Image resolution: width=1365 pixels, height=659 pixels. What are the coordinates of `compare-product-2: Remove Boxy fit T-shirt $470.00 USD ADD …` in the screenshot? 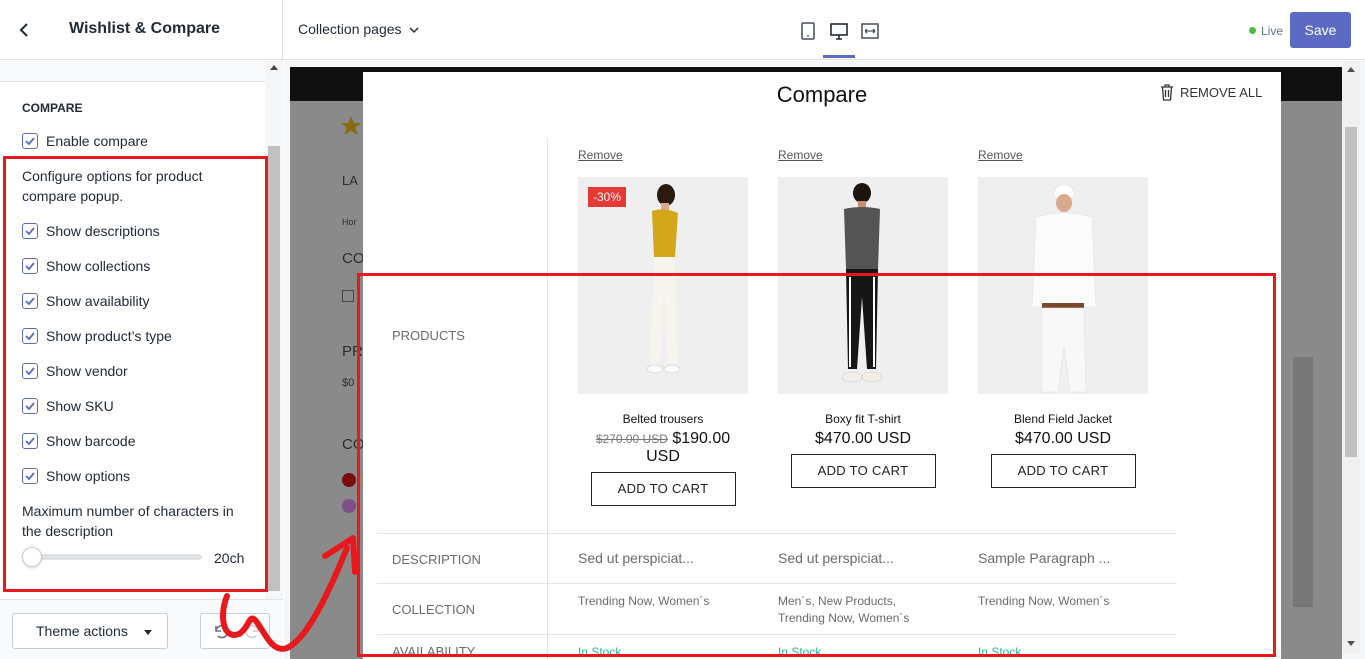 It's located at (863, 318).